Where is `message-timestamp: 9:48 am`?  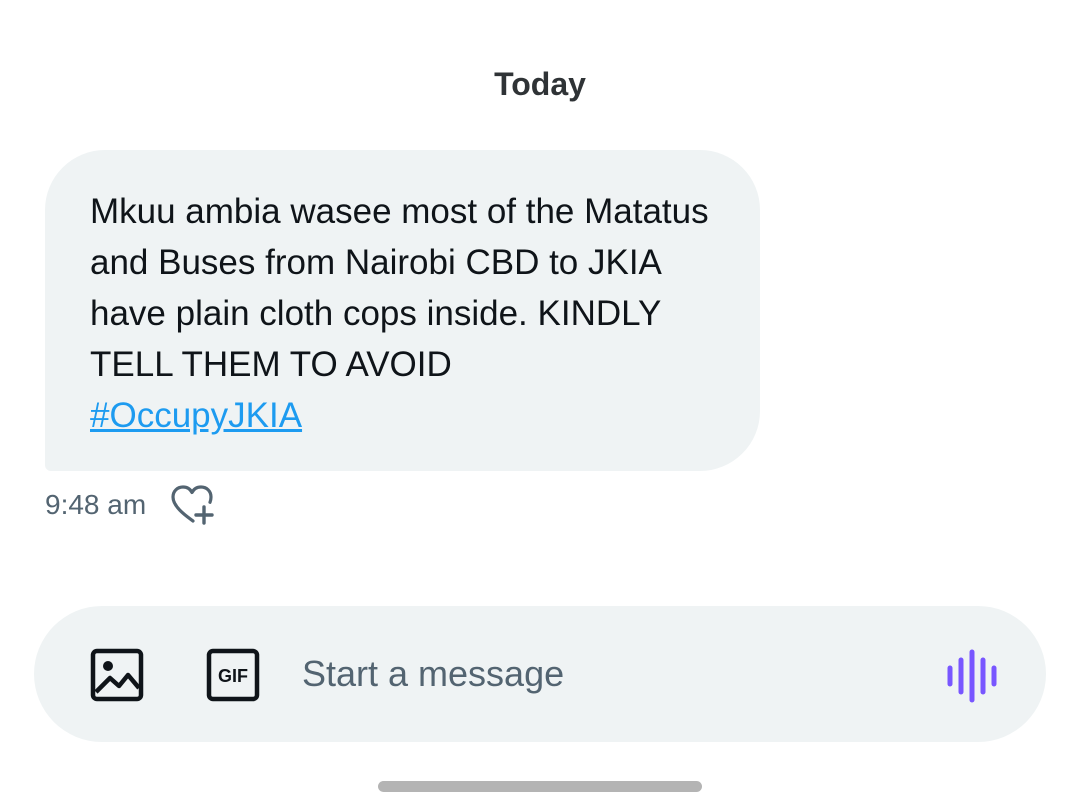
message-timestamp: 9:48 am is located at coordinates (96, 504).